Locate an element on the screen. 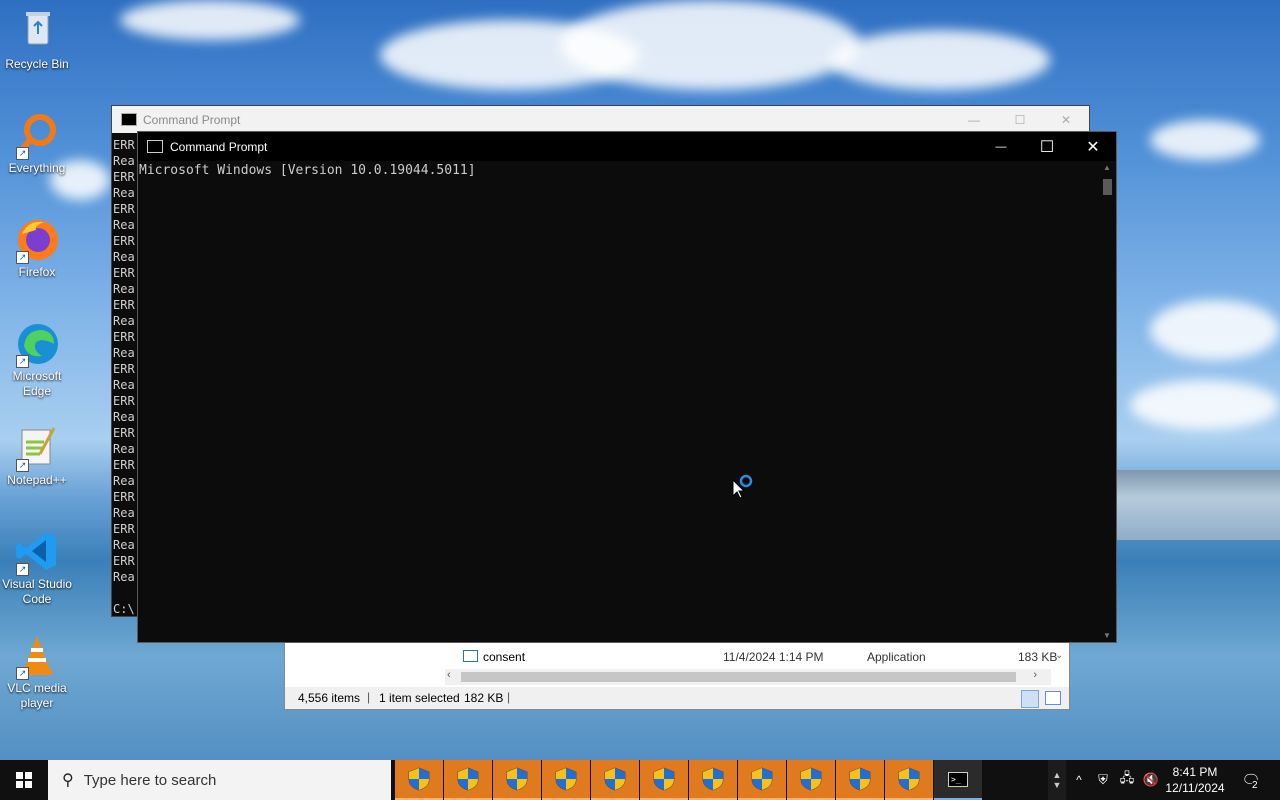  scroll-right-icon: › is located at coordinates (1035, 675).